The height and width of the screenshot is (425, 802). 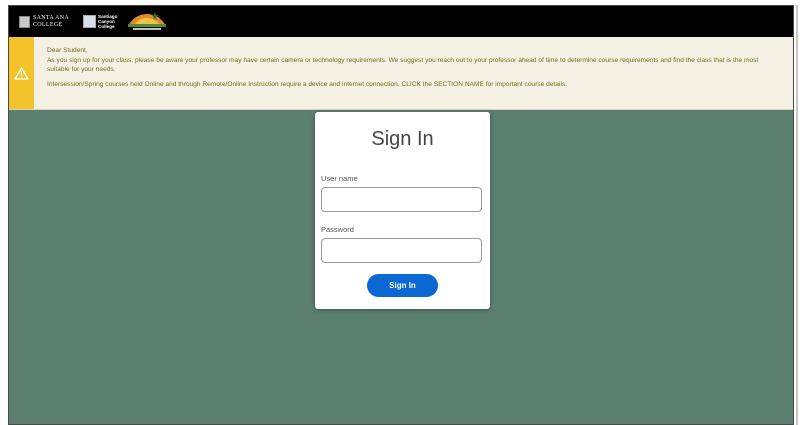 I want to click on santiago-canyon-college-logo: Santiago Canyon College, so click(x=102, y=21).